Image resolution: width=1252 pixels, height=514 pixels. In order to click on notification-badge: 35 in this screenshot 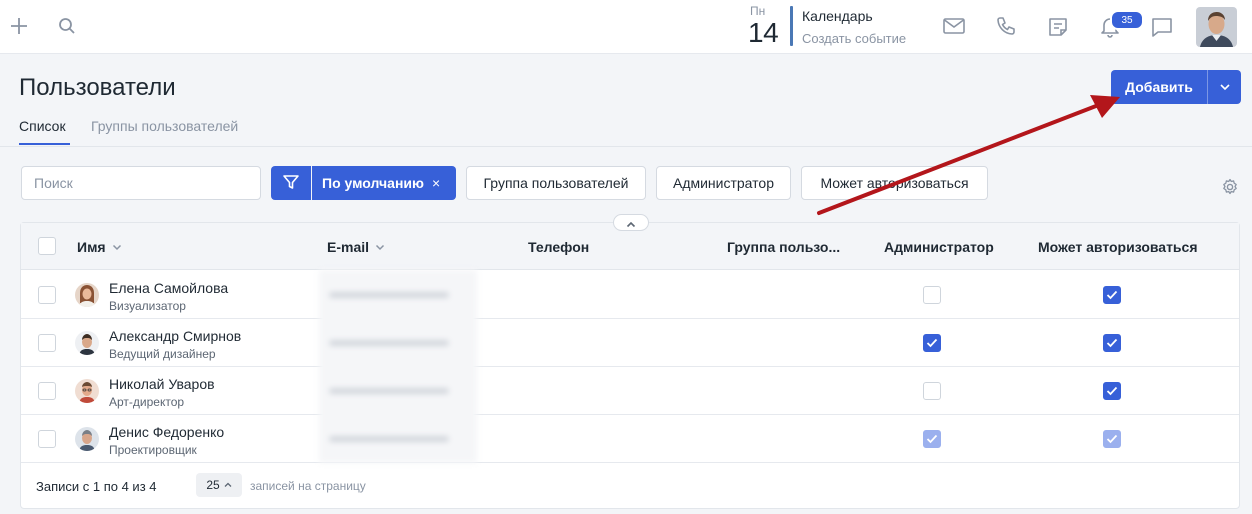, I will do `click(1127, 20)`.